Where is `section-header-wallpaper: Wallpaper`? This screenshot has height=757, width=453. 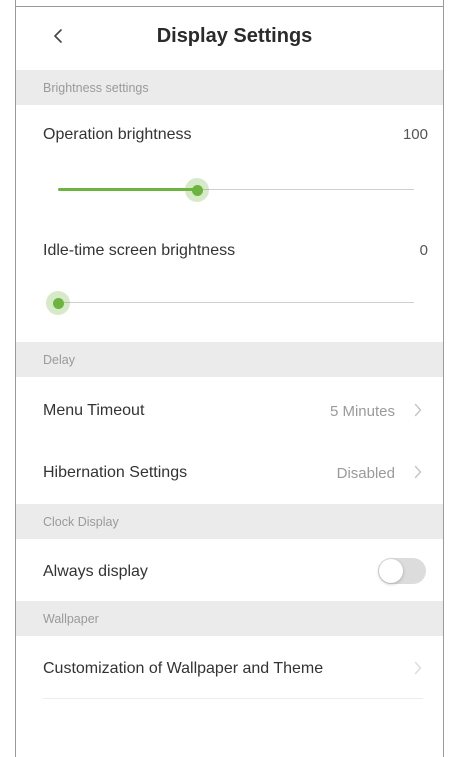
section-header-wallpaper: Wallpaper is located at coordinates (229, 618).